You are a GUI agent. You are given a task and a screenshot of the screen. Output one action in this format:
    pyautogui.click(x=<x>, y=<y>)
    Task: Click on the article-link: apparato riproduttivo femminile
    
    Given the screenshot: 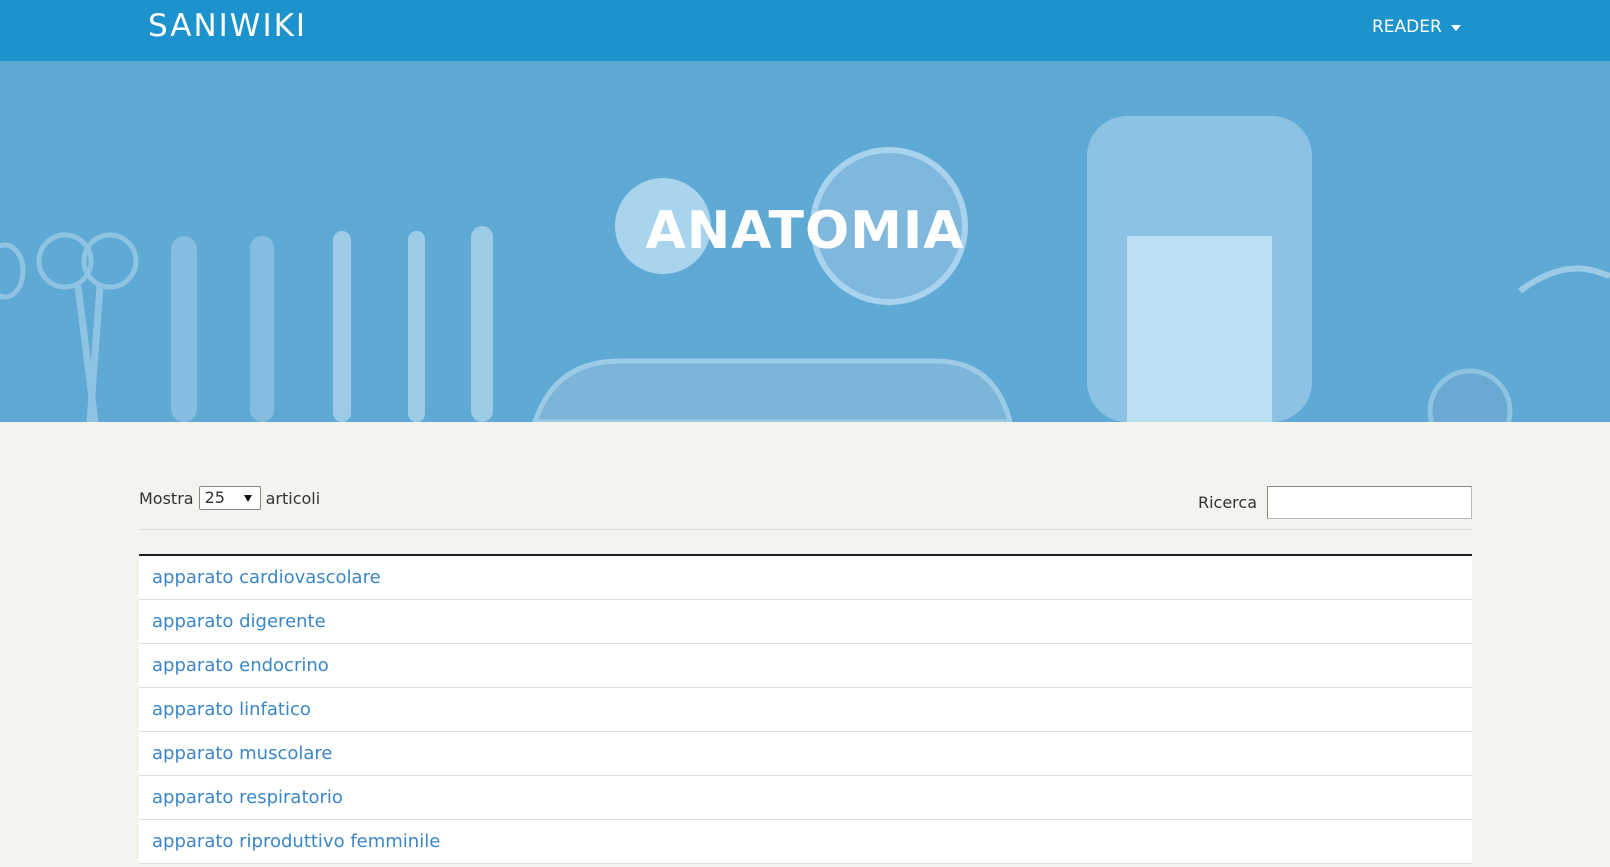 What is the action you would take?
    pyautogui.click(x=296, y=841)
    